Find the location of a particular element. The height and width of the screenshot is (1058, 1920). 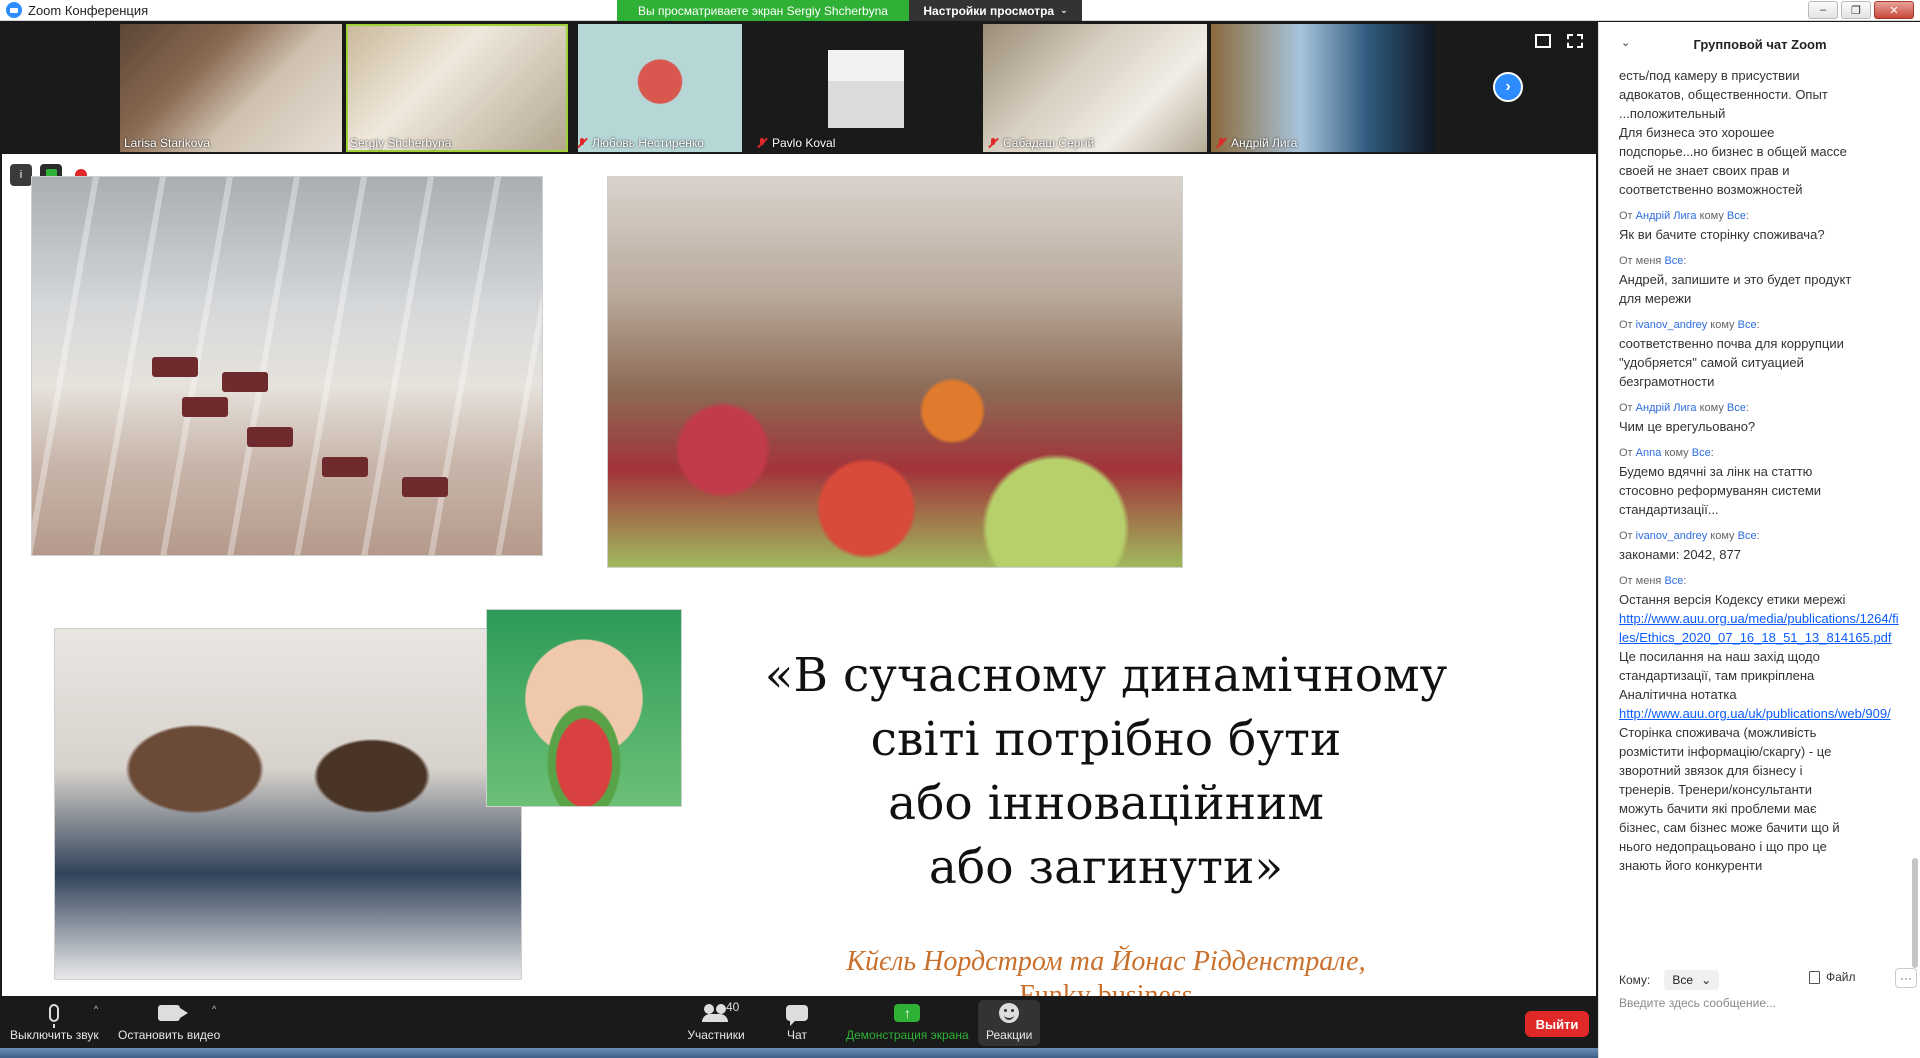

participant-name: Larisa Starikova is located at coordinates (167, 143).